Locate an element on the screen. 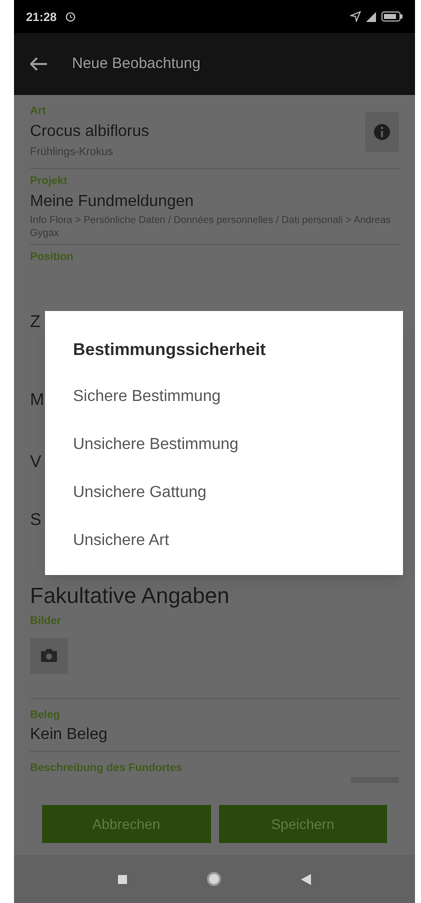 Image resolution: width=421 pixels, height=903 pixels. back-arrow-icon is located at coordinates (39, 64).